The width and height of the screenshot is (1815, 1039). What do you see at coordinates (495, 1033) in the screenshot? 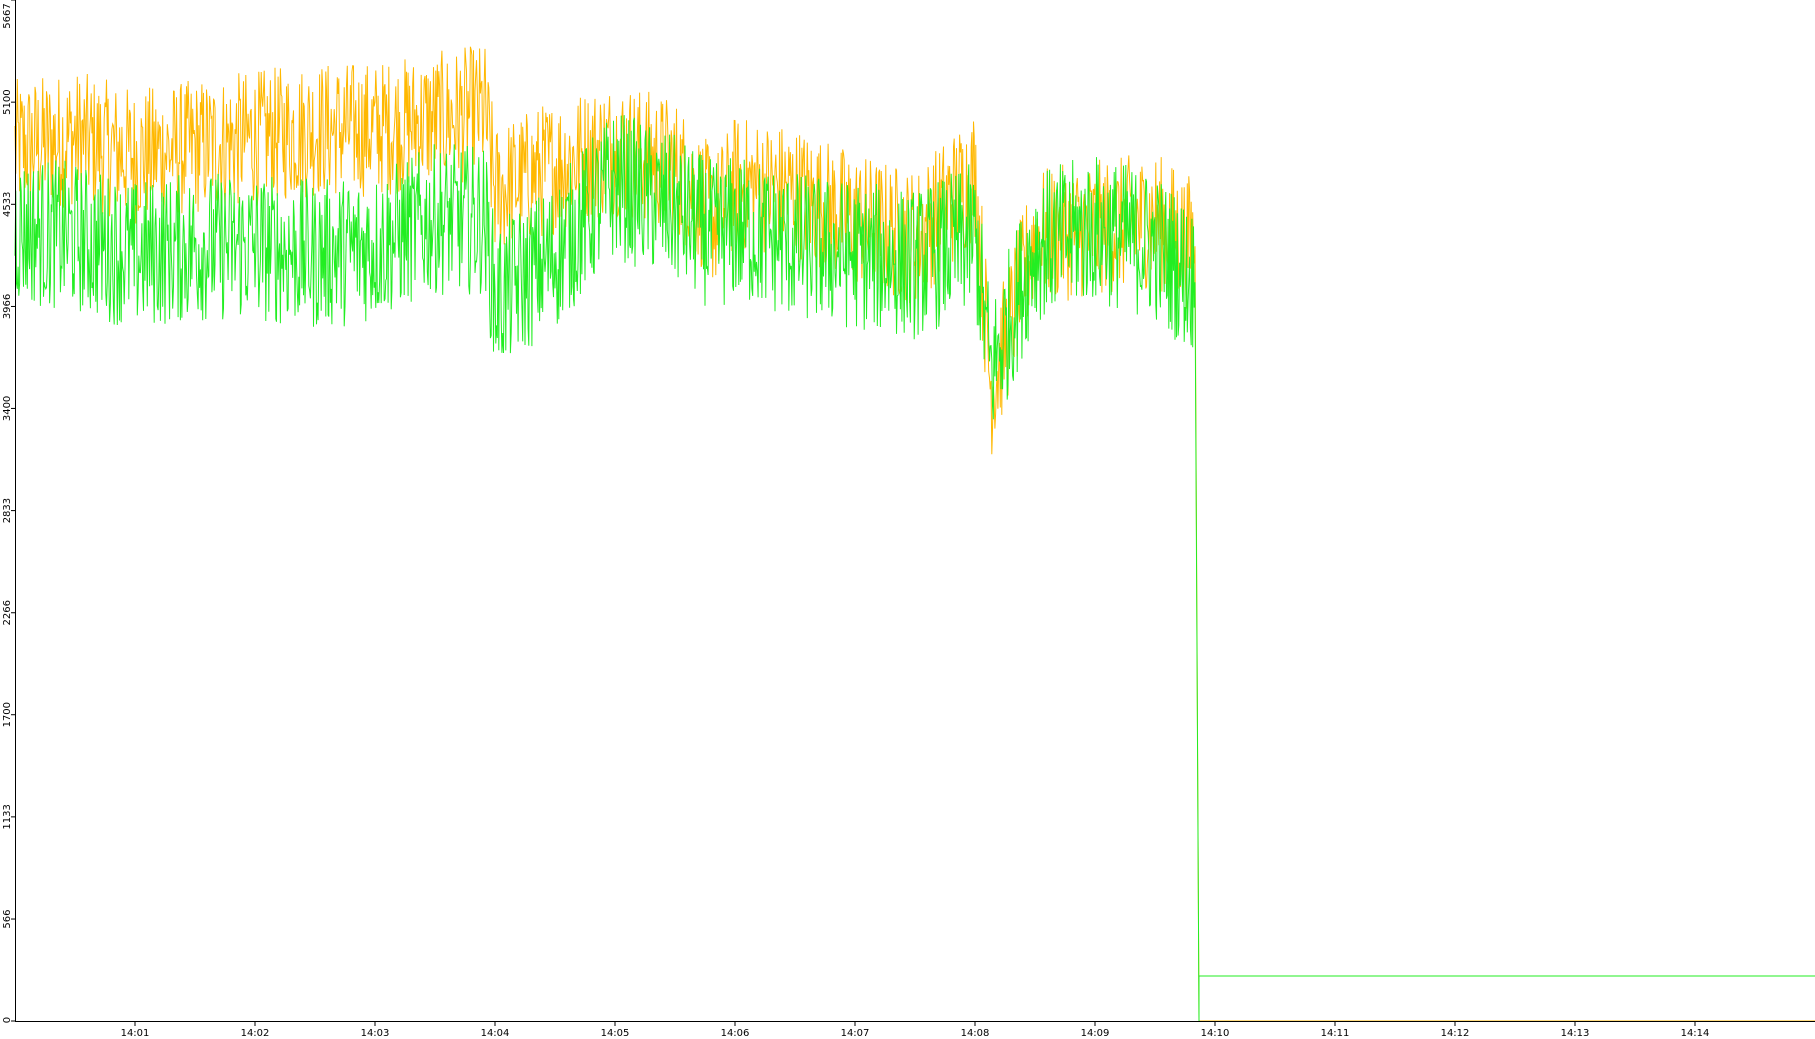
I see `x-tick-label: 14:04` at bounding box center [495, 1033].